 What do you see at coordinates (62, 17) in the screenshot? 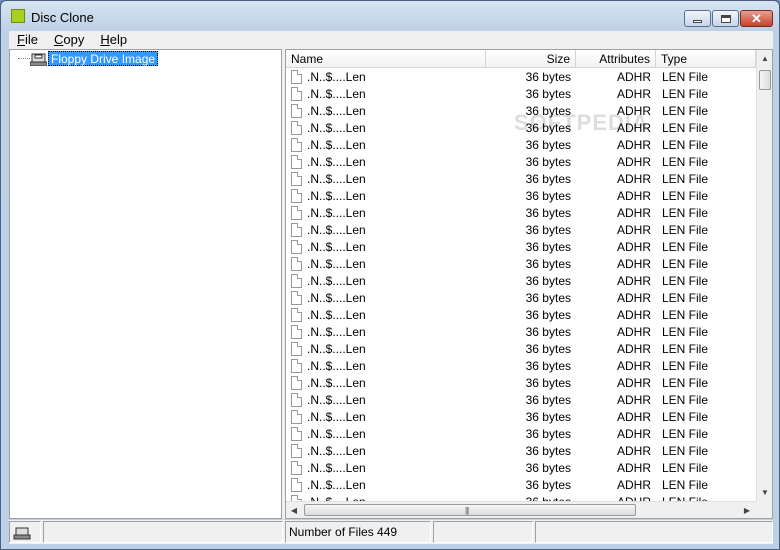
I see `window-title: Disc Clone` at bounding box center [62, 17].